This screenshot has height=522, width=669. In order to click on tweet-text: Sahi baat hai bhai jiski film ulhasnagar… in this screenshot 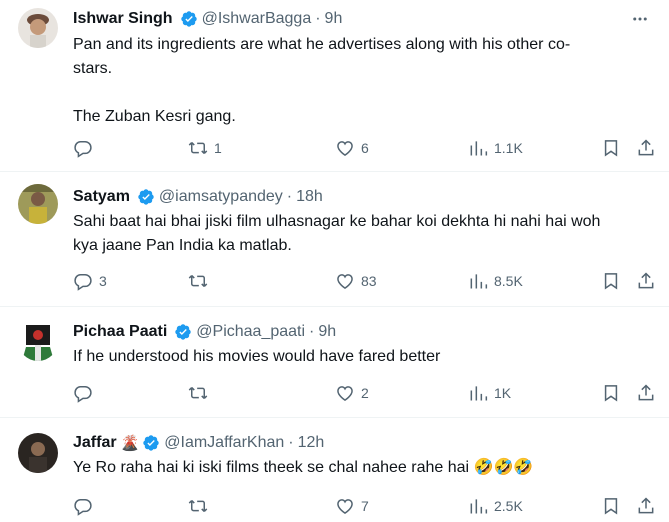, I will do `click(337, 233)`.